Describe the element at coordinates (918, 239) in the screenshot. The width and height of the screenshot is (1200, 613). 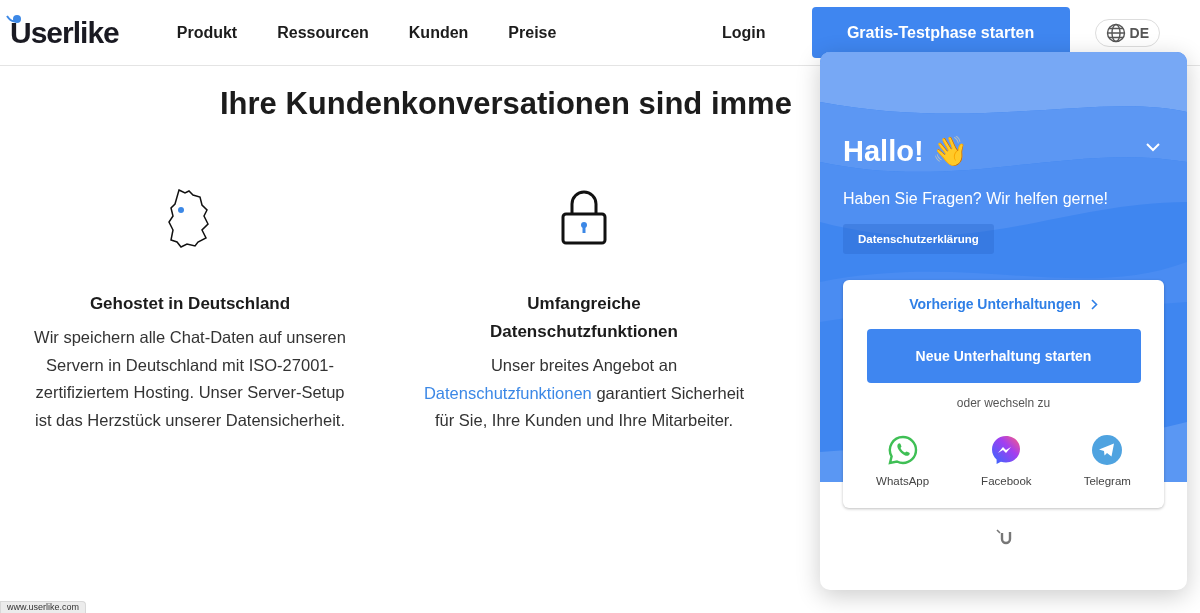
I see `privacy-policy-link: Datenschutzerklärung` at that location.